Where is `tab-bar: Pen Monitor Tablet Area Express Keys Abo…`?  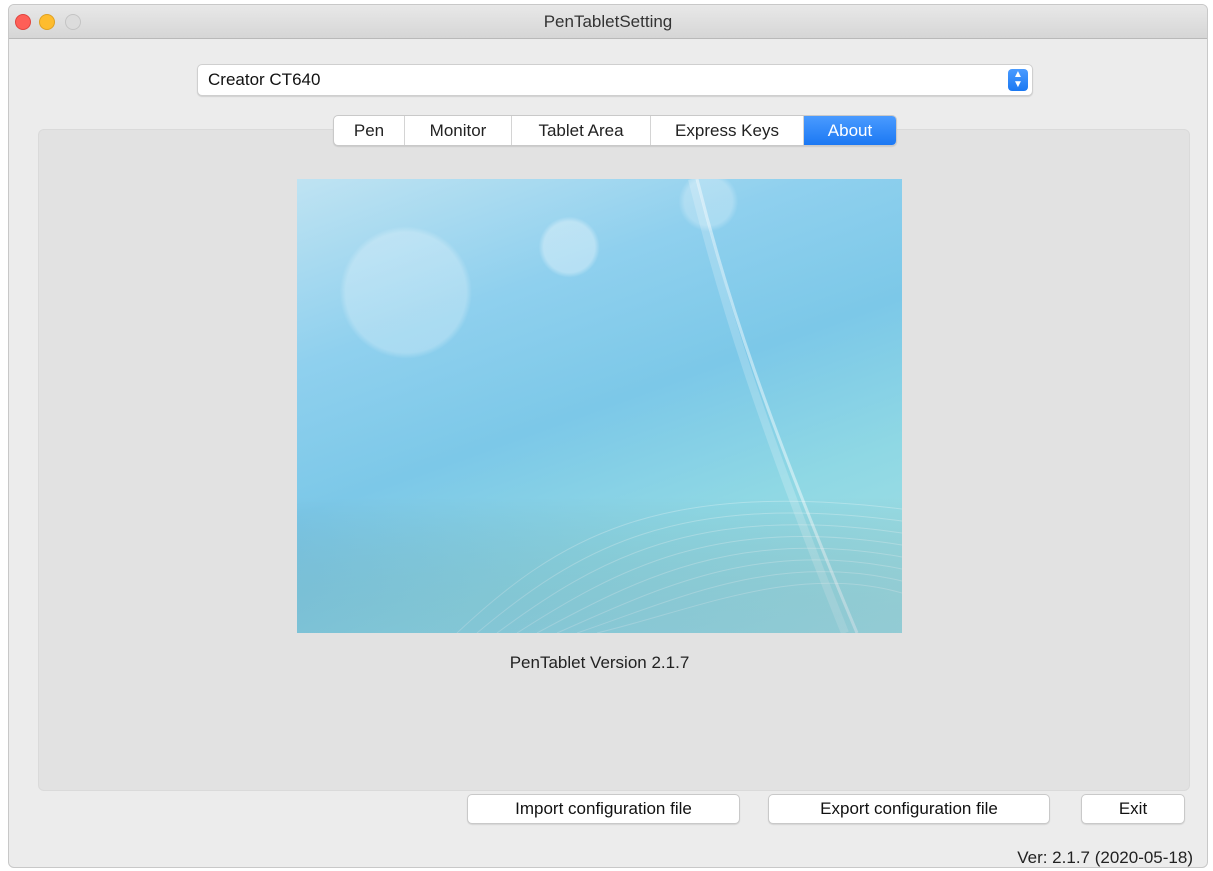
tab-bar: Pen Monitor Tablet Area Express Keys Abo… is located at coordinates (615, 130).